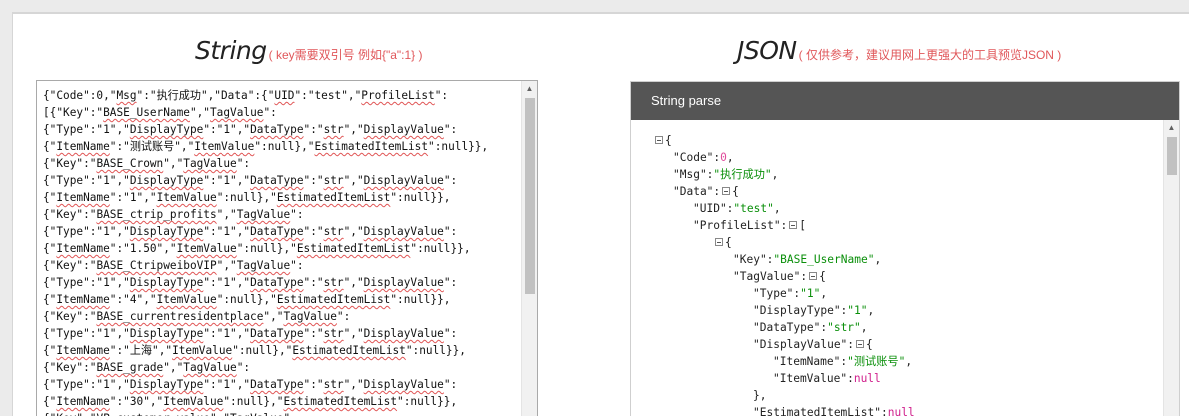 The image size is (1189, 416). I want to click on string-heading: String( key需要双引号 例如{"a":1} ), so click(309, 50).